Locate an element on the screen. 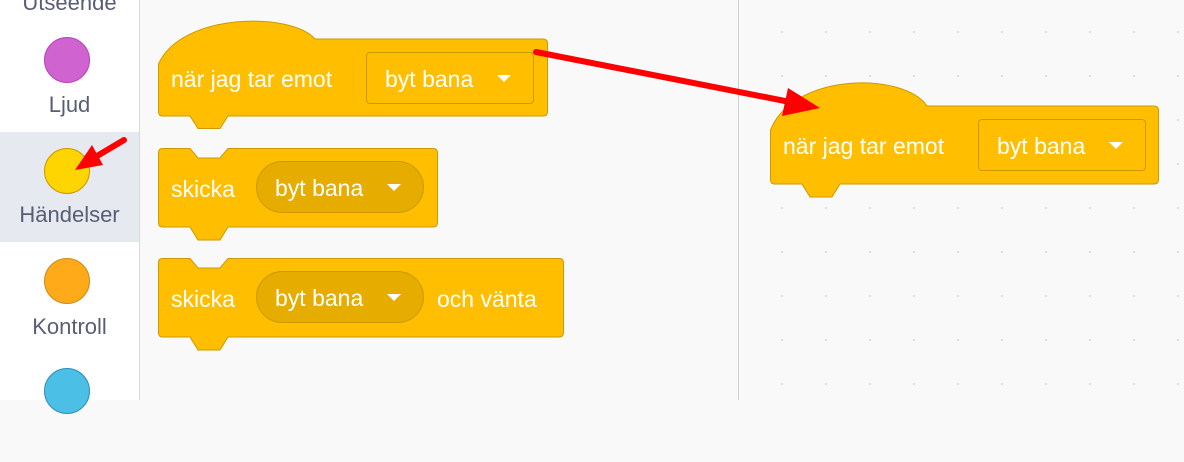 This screenshot has width=1184, height=462. category-events: Händelser is located at coordinates (69, 187).